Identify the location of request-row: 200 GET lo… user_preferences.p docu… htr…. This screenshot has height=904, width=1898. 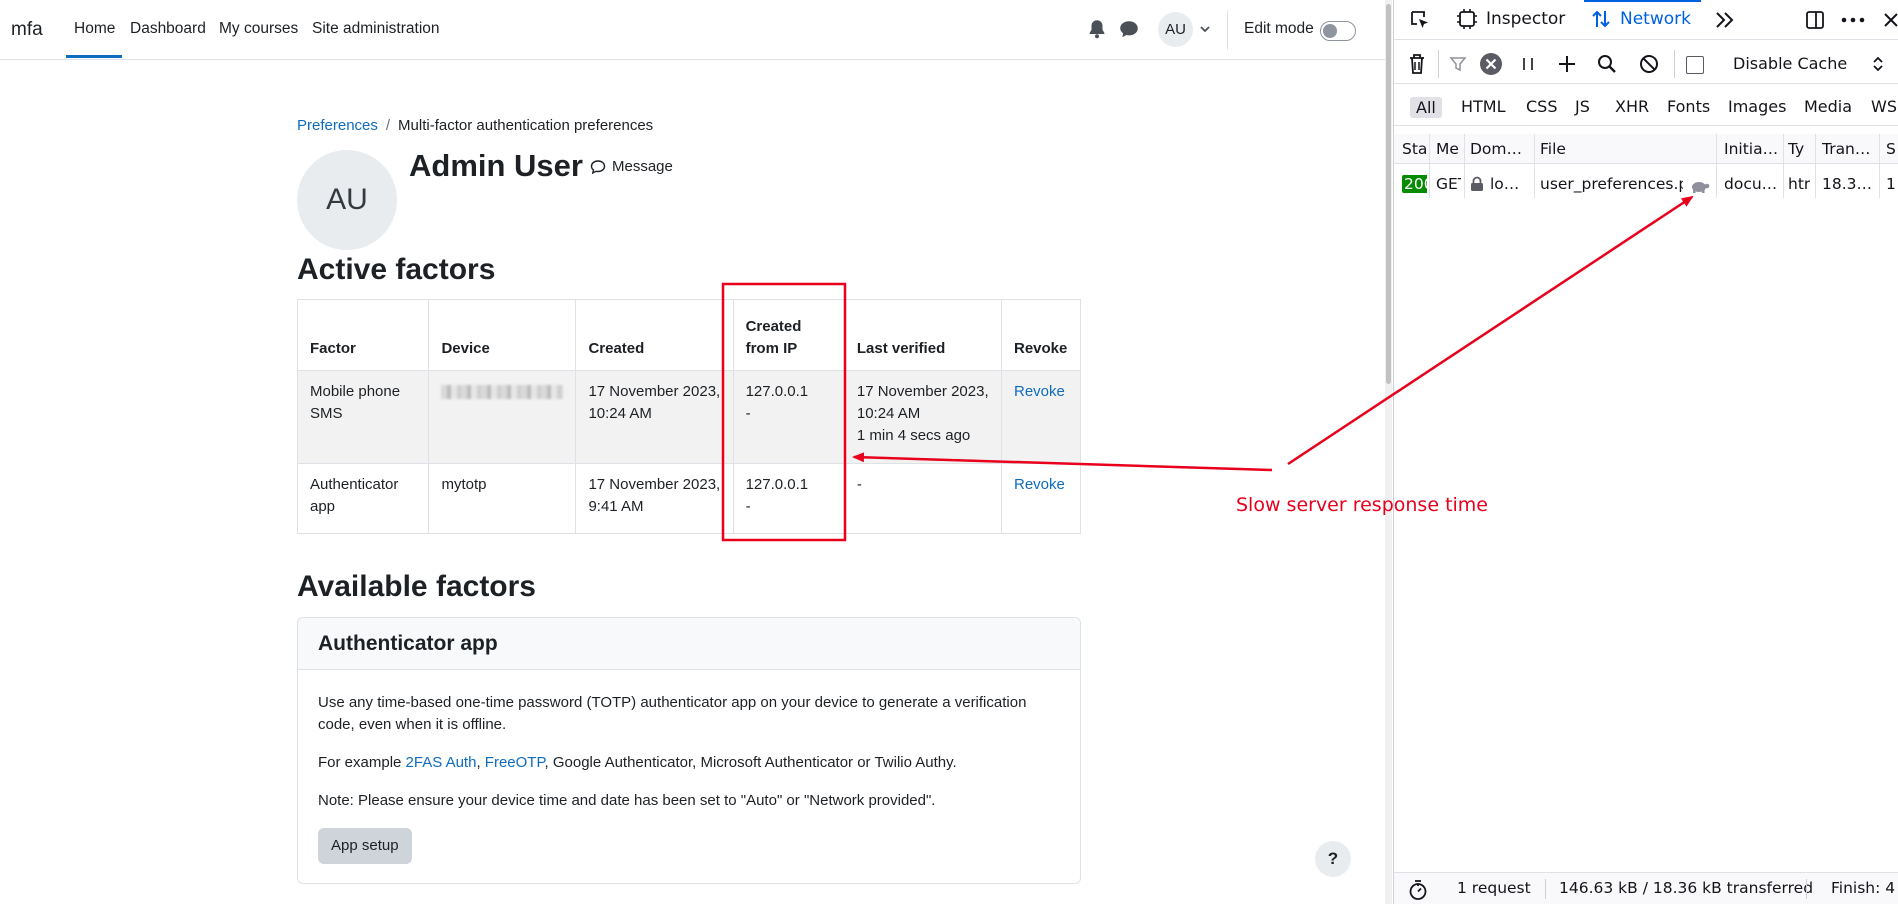
(1646, 185).